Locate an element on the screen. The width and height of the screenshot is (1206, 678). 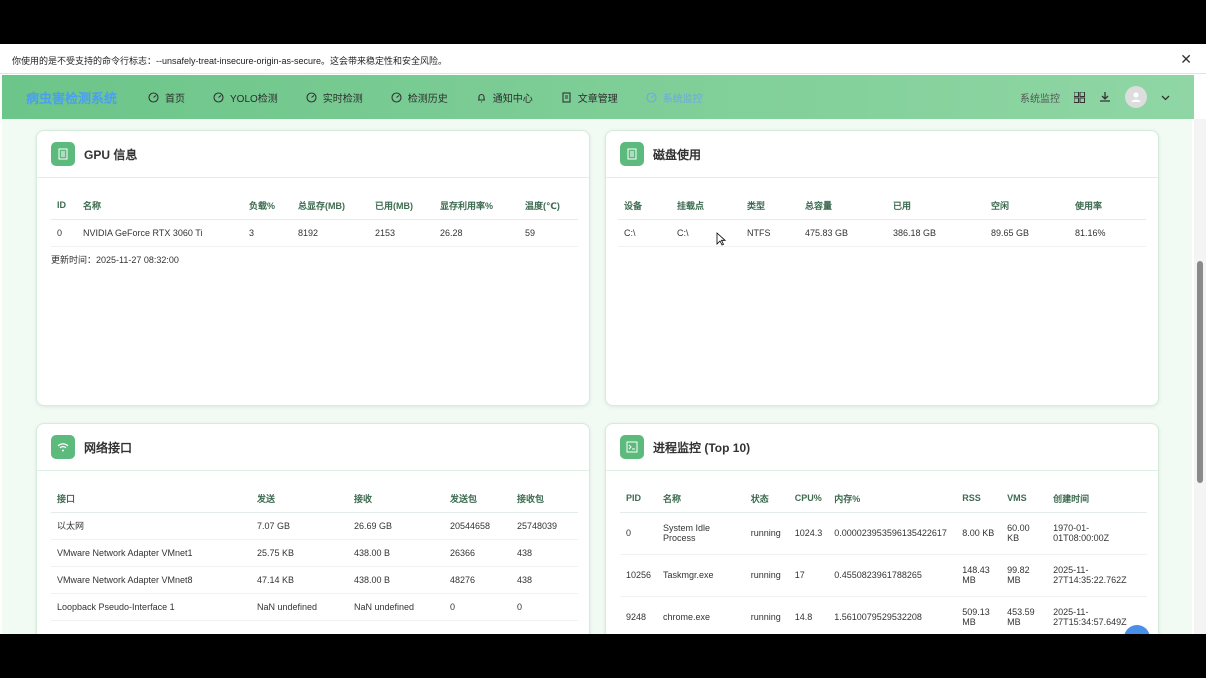
table-cell: 148.43 MB is located at coordinates (979, 575).